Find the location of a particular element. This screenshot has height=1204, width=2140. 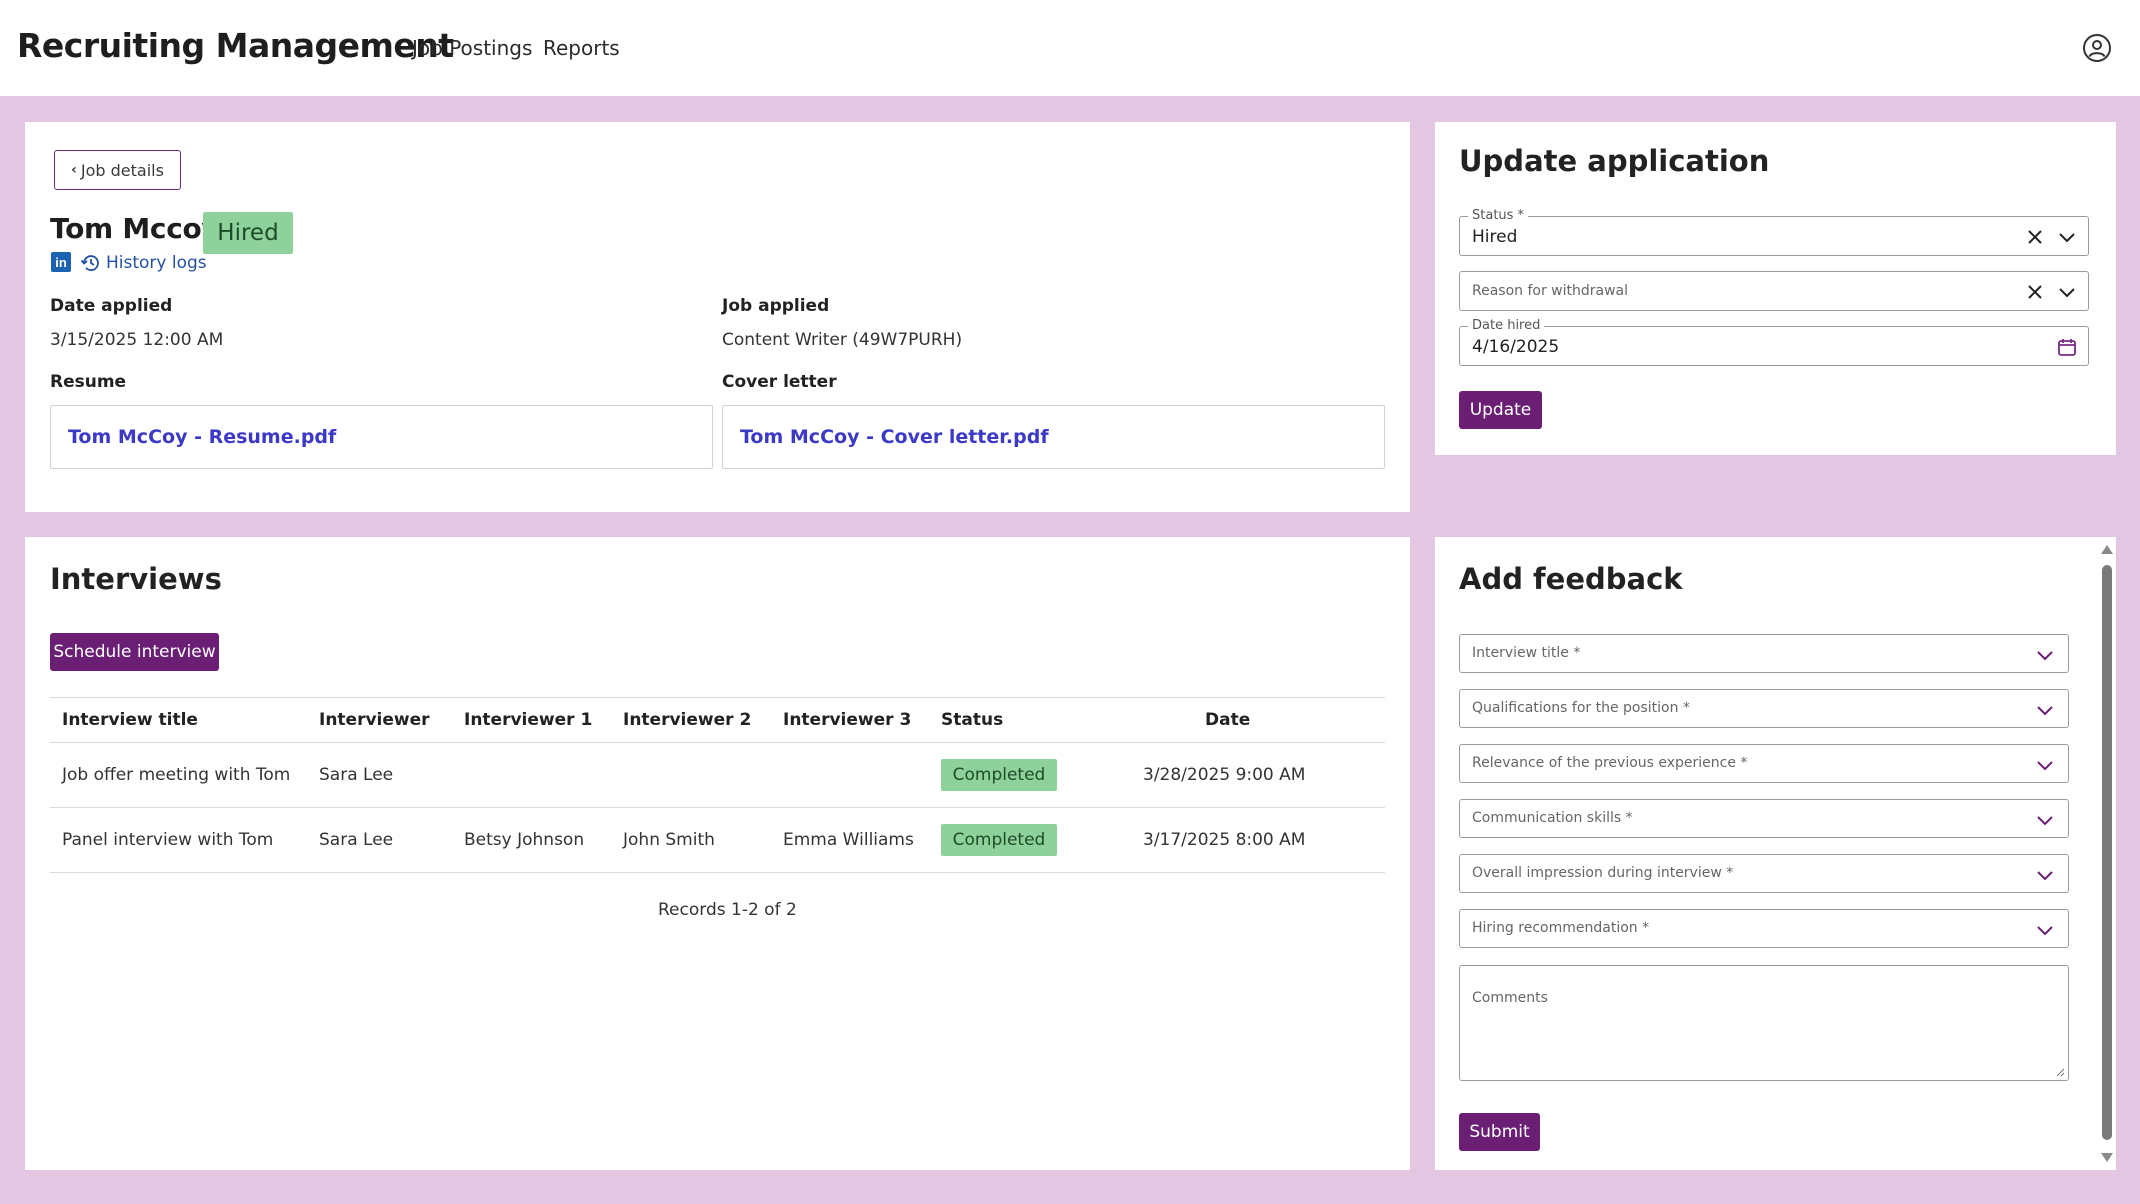

history-logs-link: History logs is located at coordinates (143, 263).